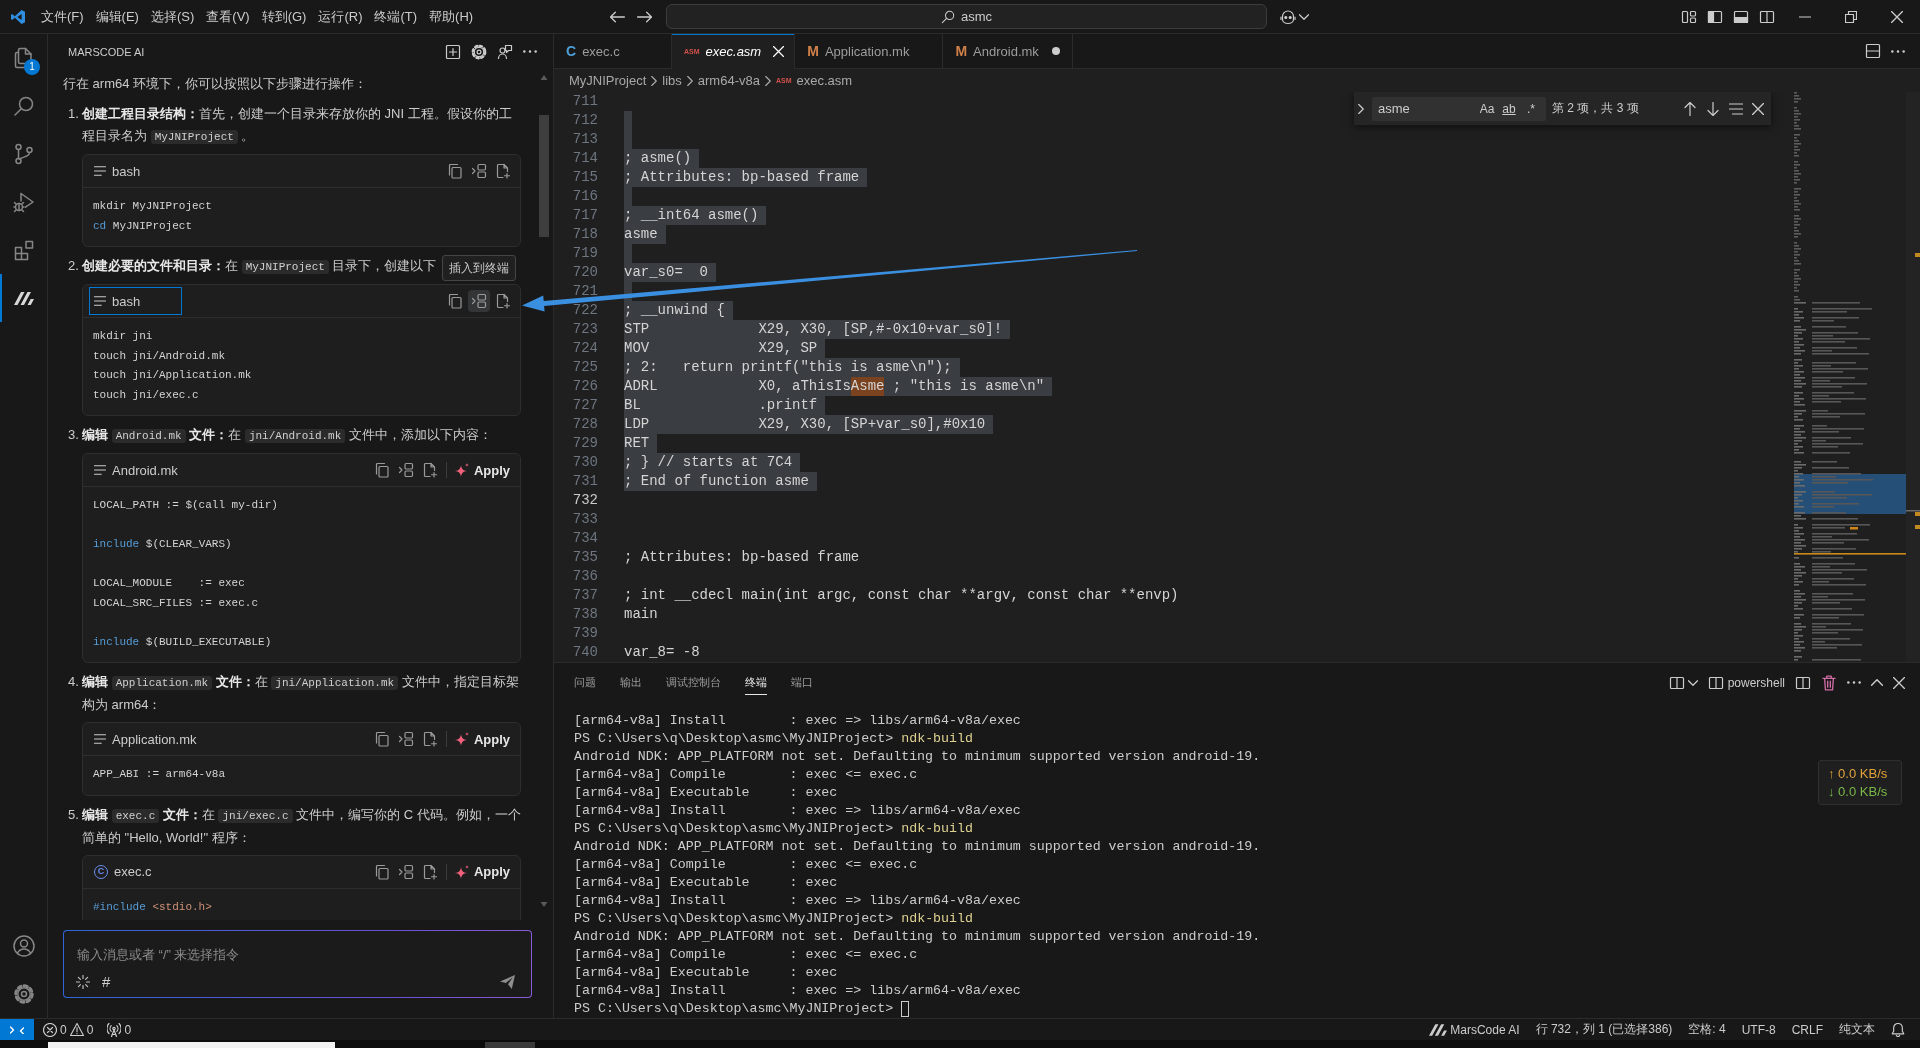 The height and width of the screenshot is (1048, 1920). What do you see at coordinates (1424, 108) in the screenshot?
I see `find-input: asme` at bounding box center [1424, 108].